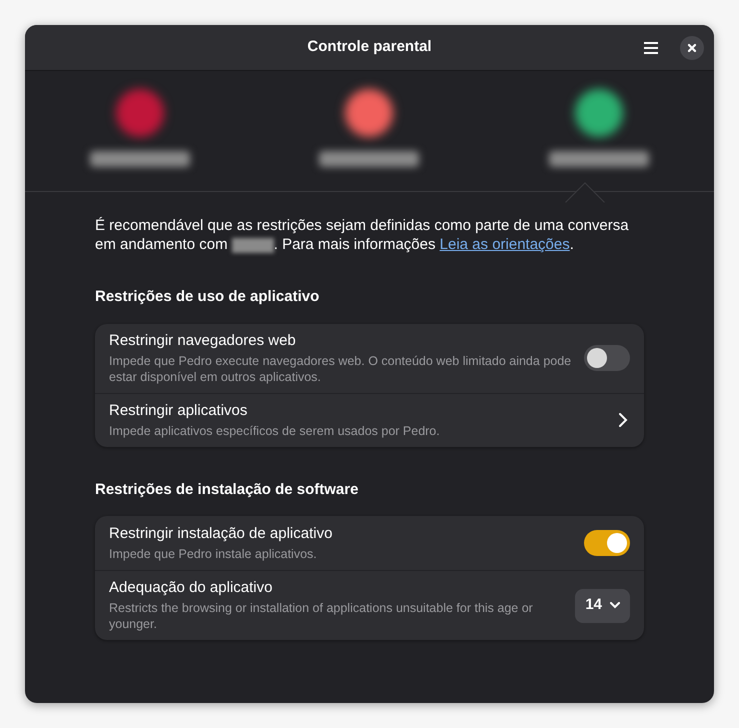 The image size is (739, 728). What do you see at coordinates (369, 419) in the screenshot?
I see `settings-row-link: Restringir aplicativos Impede aplicativos específicos de serem usados por Pedro.` at bounding box center [369, 419].